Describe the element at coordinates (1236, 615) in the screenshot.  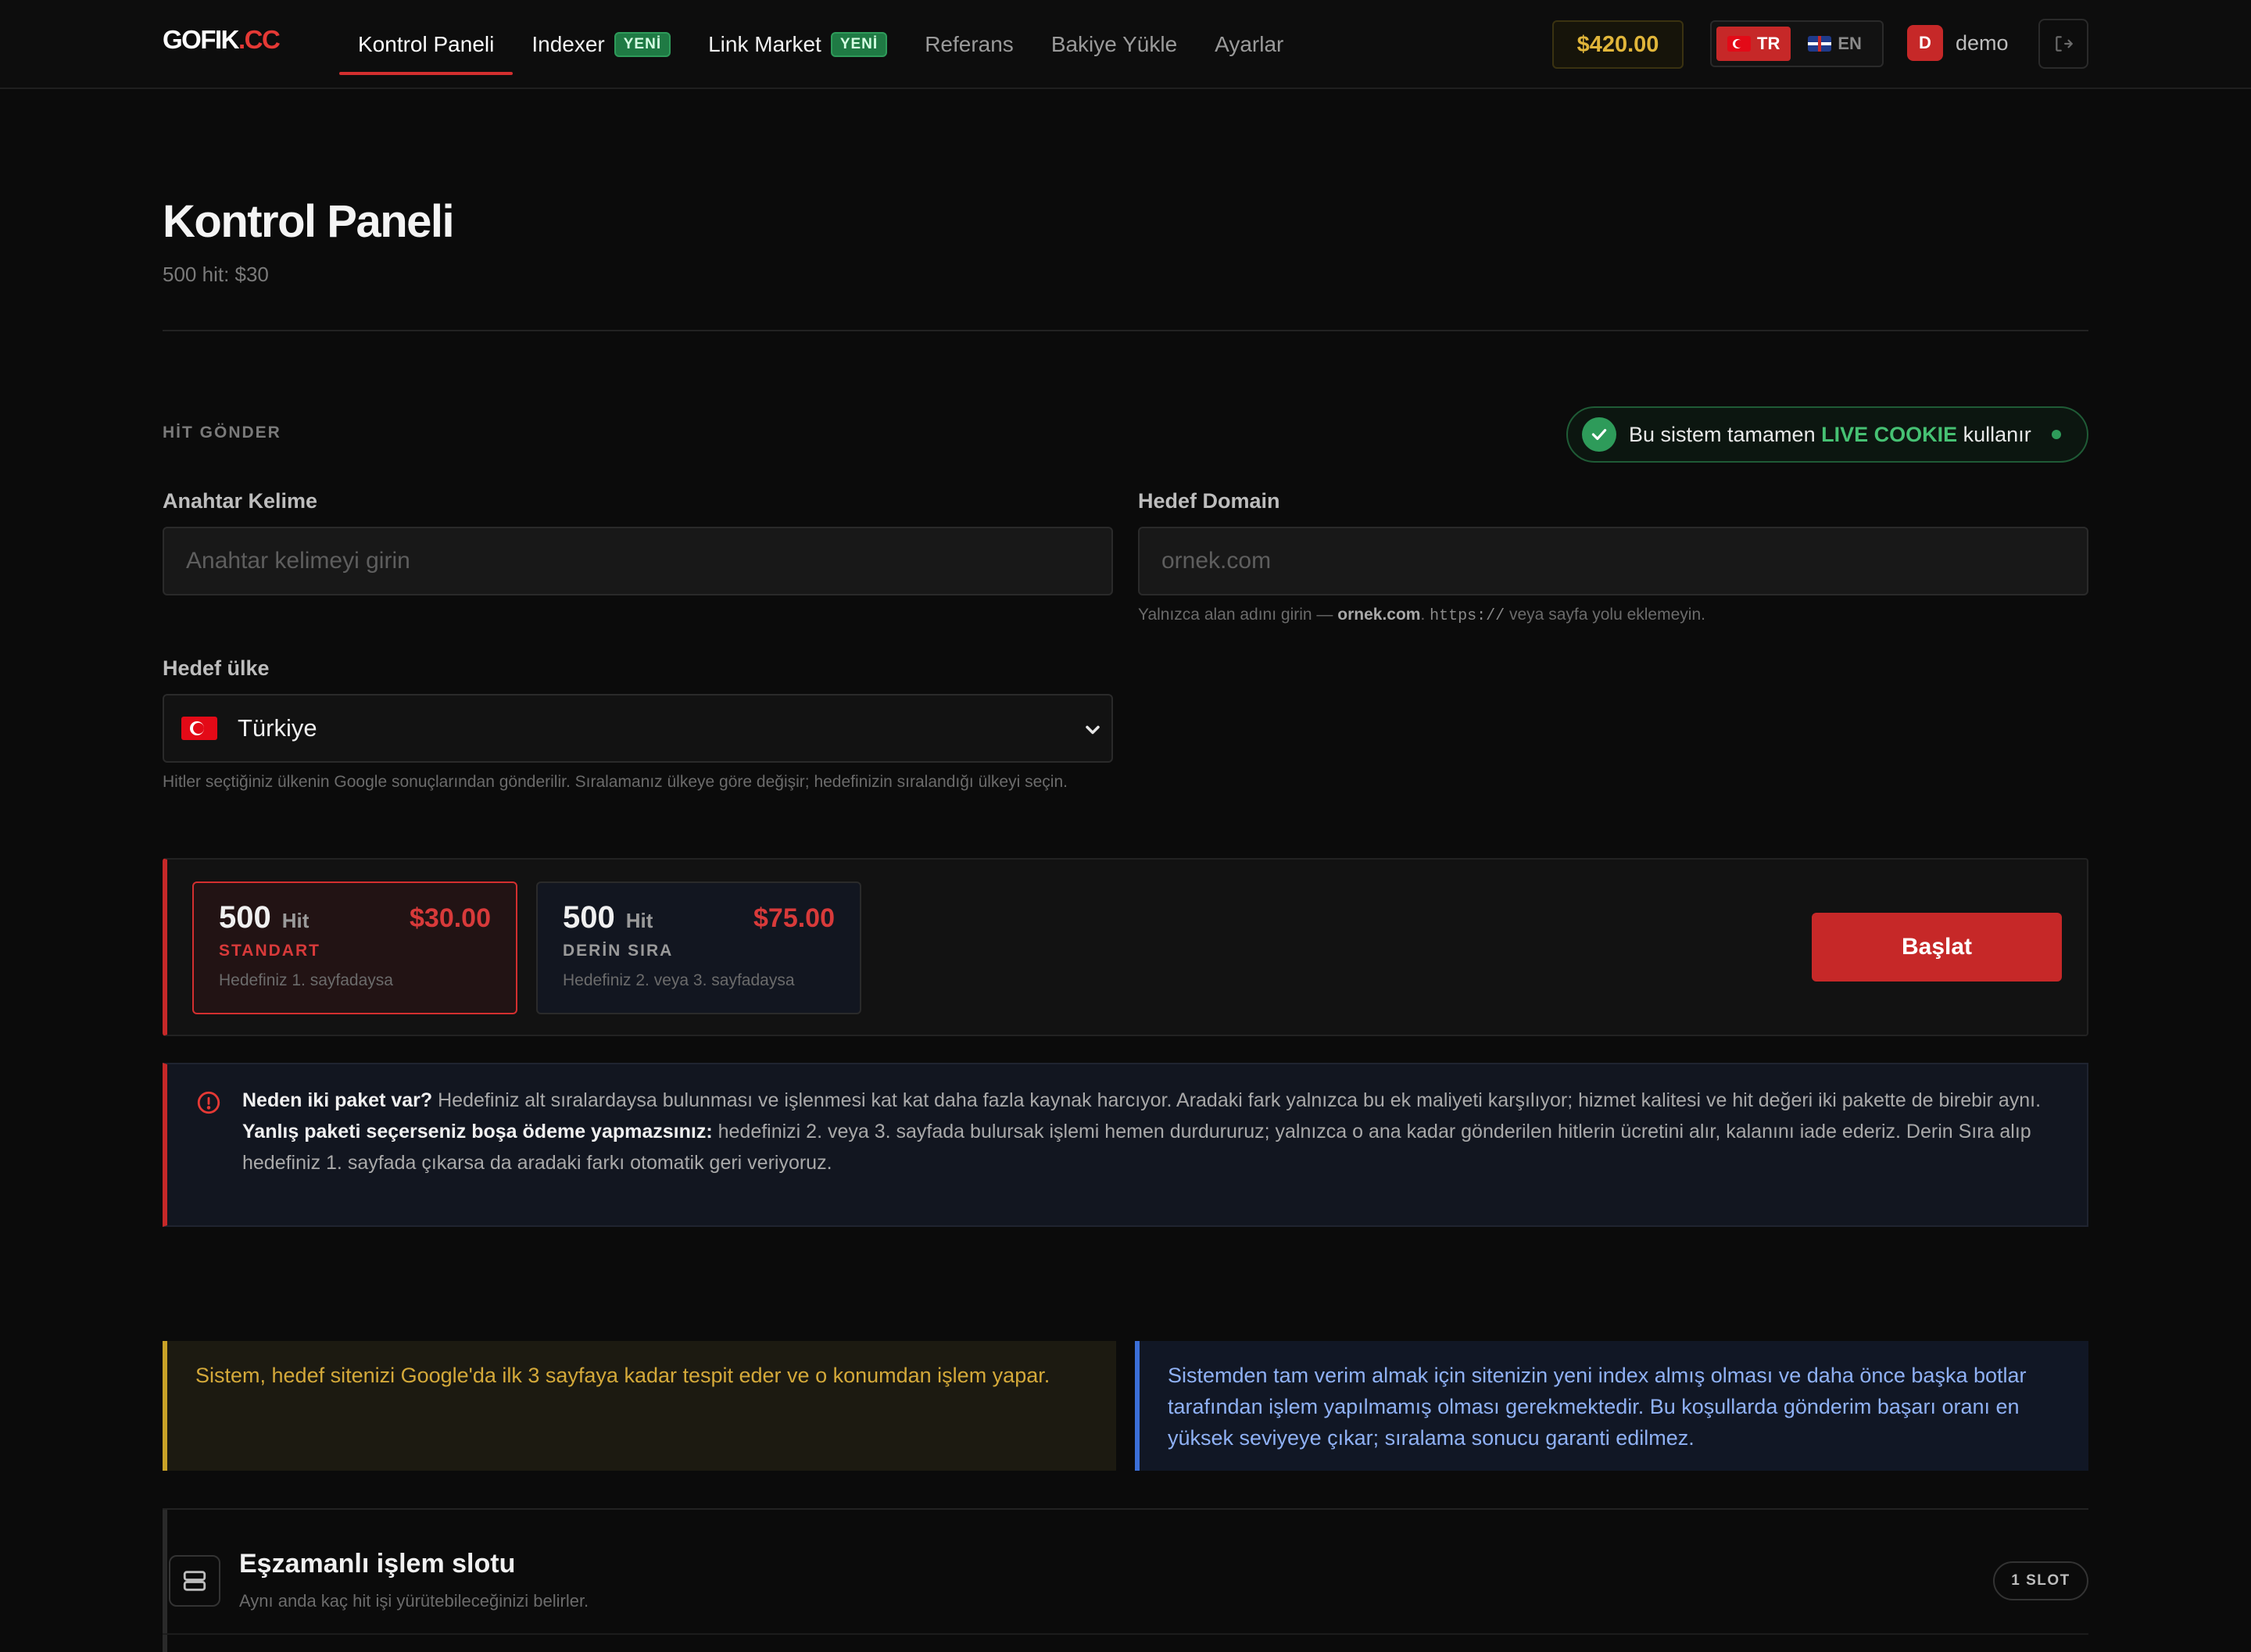
I see `hint-text: Yalnızca alan adını girin —` at that location.